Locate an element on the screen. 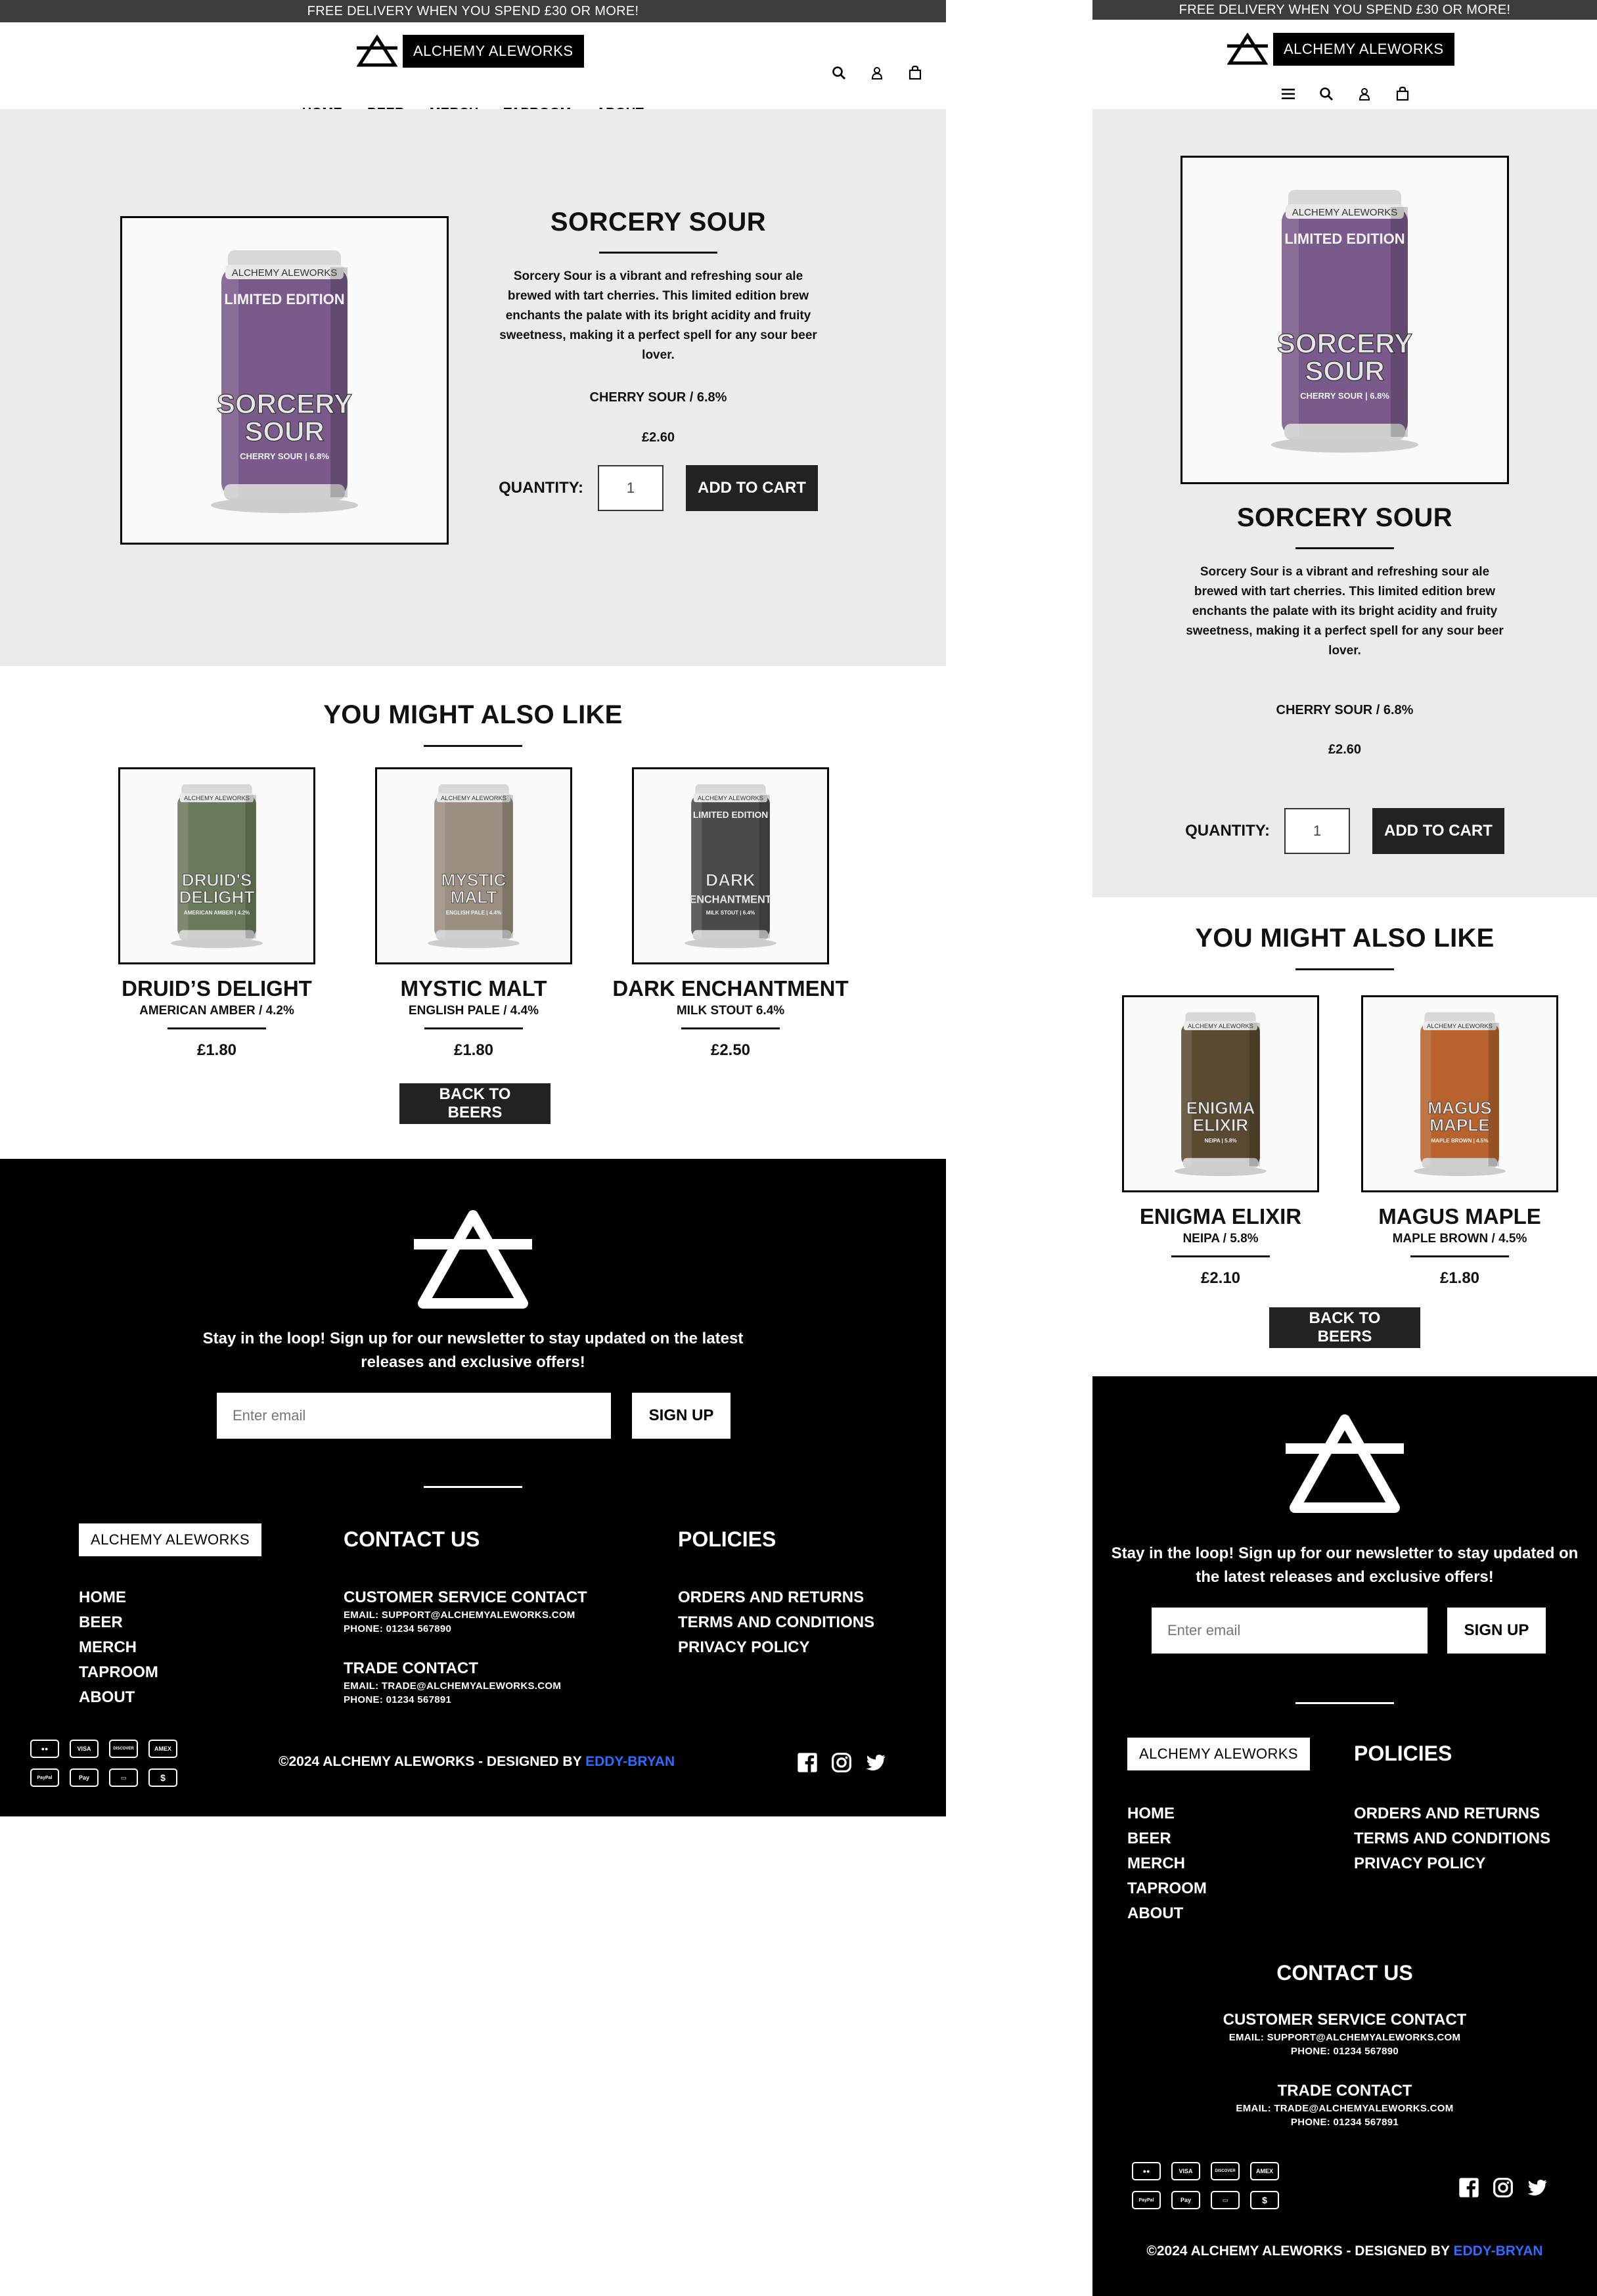 This screenshot has height=2296, width=1597. related-style: MILK STOUT 6.4% is located at coordinates (731, 1011).